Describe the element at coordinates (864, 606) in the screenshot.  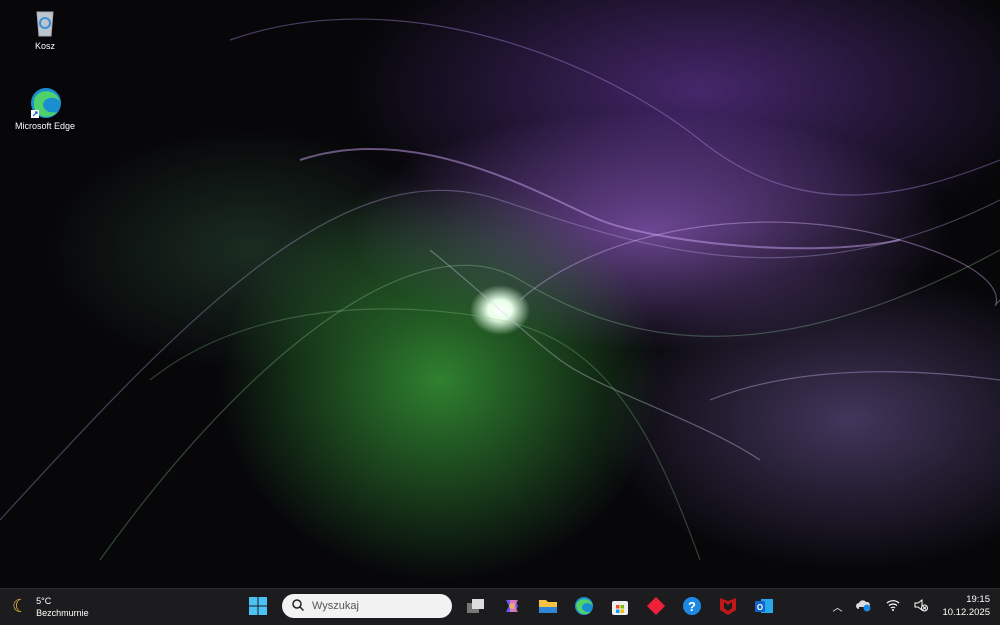
I see `onedrive-icon` at that location.